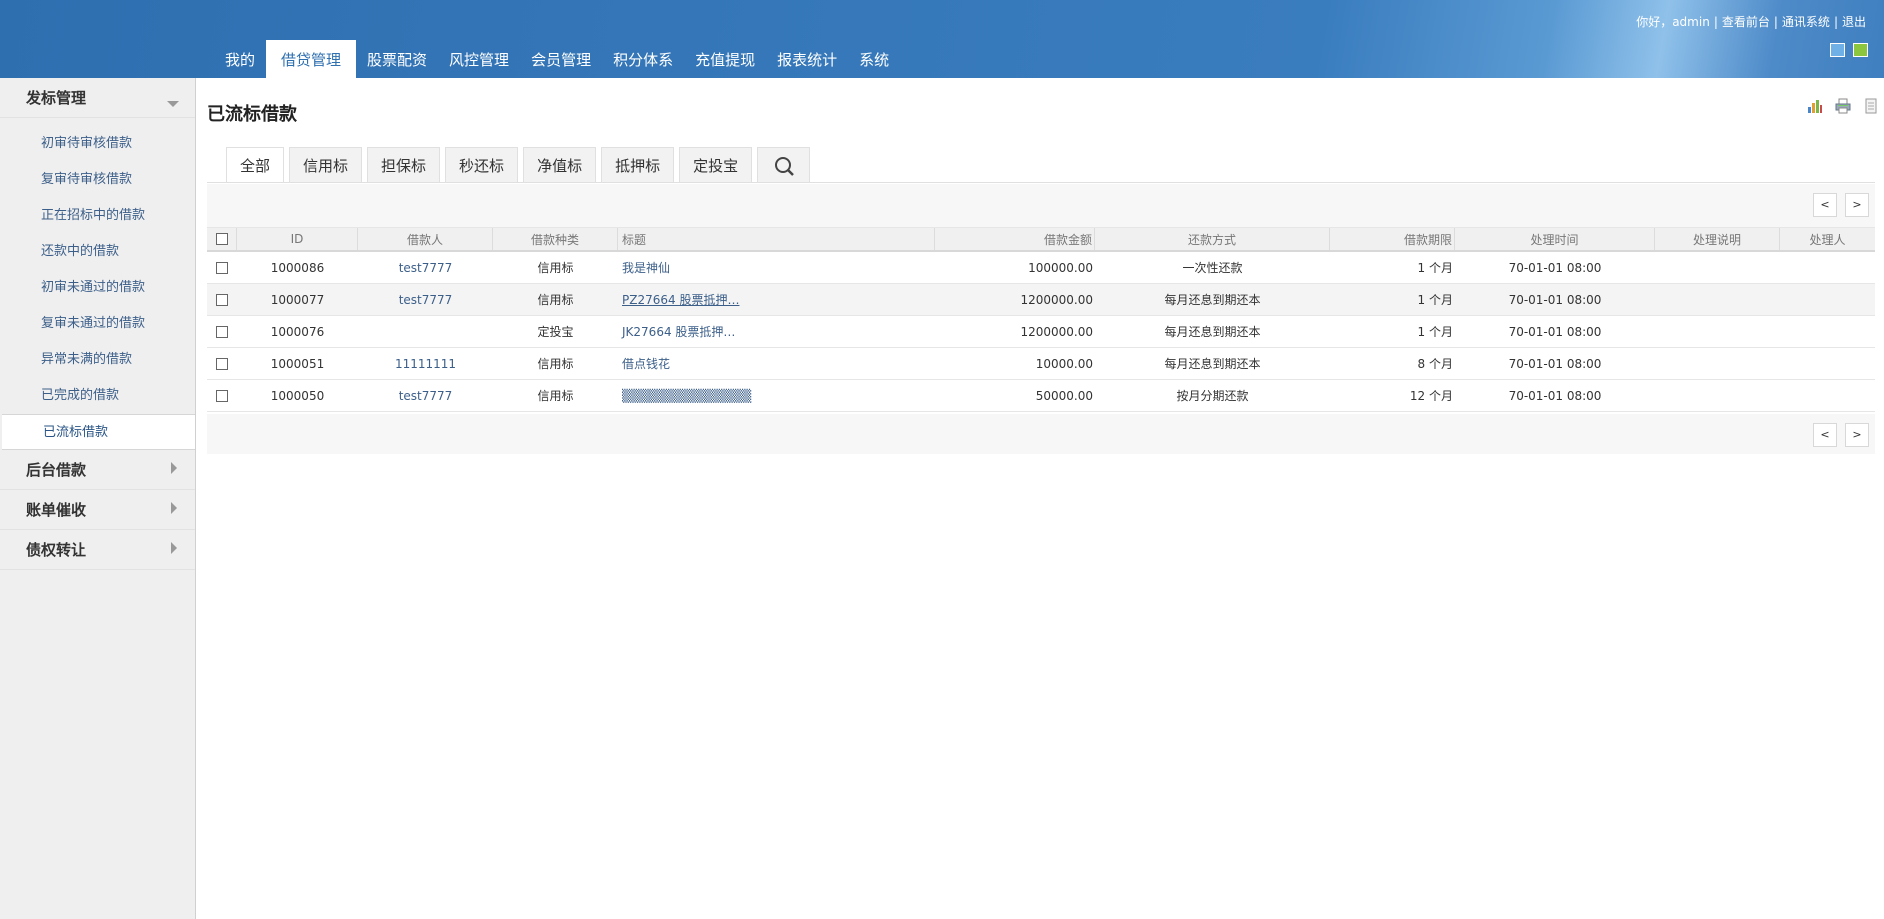 Image resolution: width=1884 pixels, height=919 pixels. Describe the element at coordinates (725, 59) in the screenshot. I see `nav-item-deposit-withdraw: 充值提现` at that location.